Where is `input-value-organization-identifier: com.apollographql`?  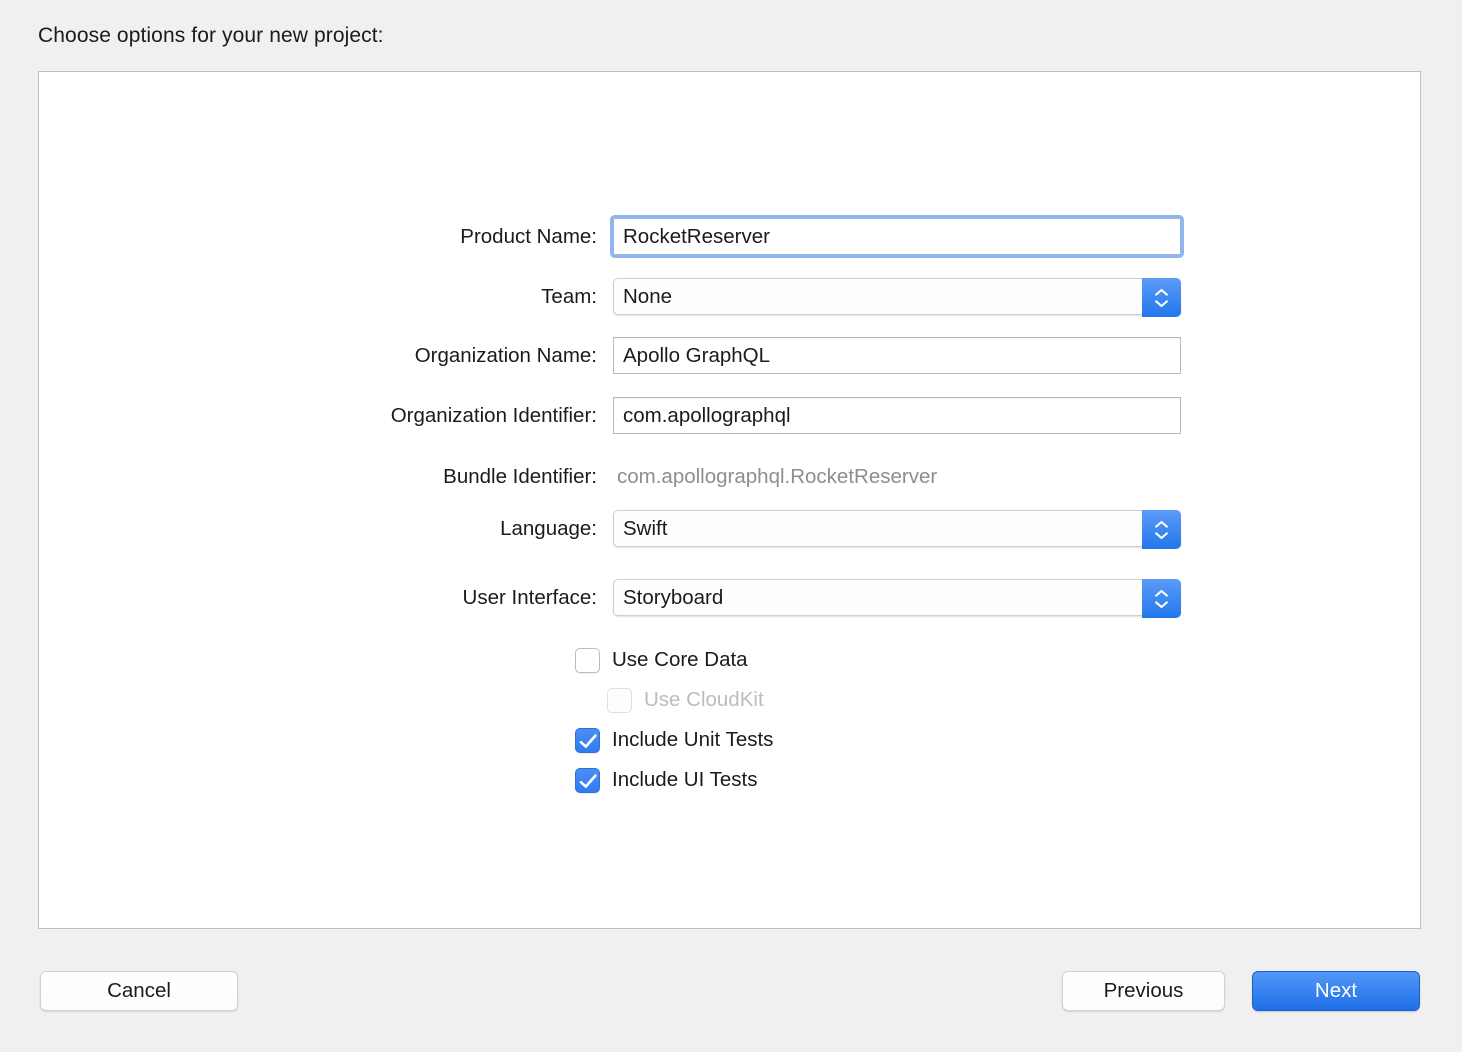 input-value-organization-identifier: com.apollographql is located at coordinates (707, 415).